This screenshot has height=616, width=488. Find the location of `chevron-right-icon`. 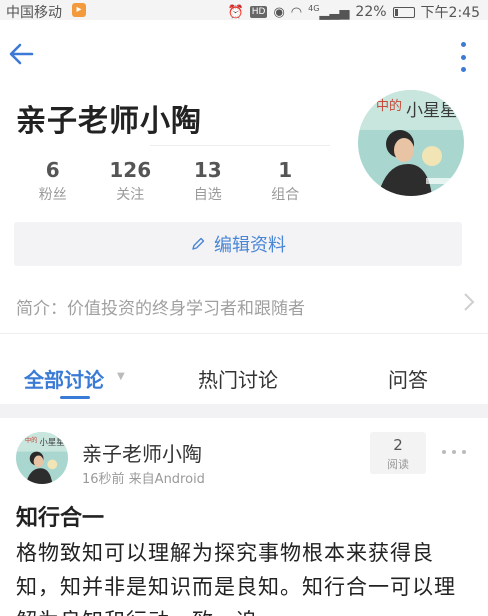

chevron-right-icon is located at coordinates (469, 302).